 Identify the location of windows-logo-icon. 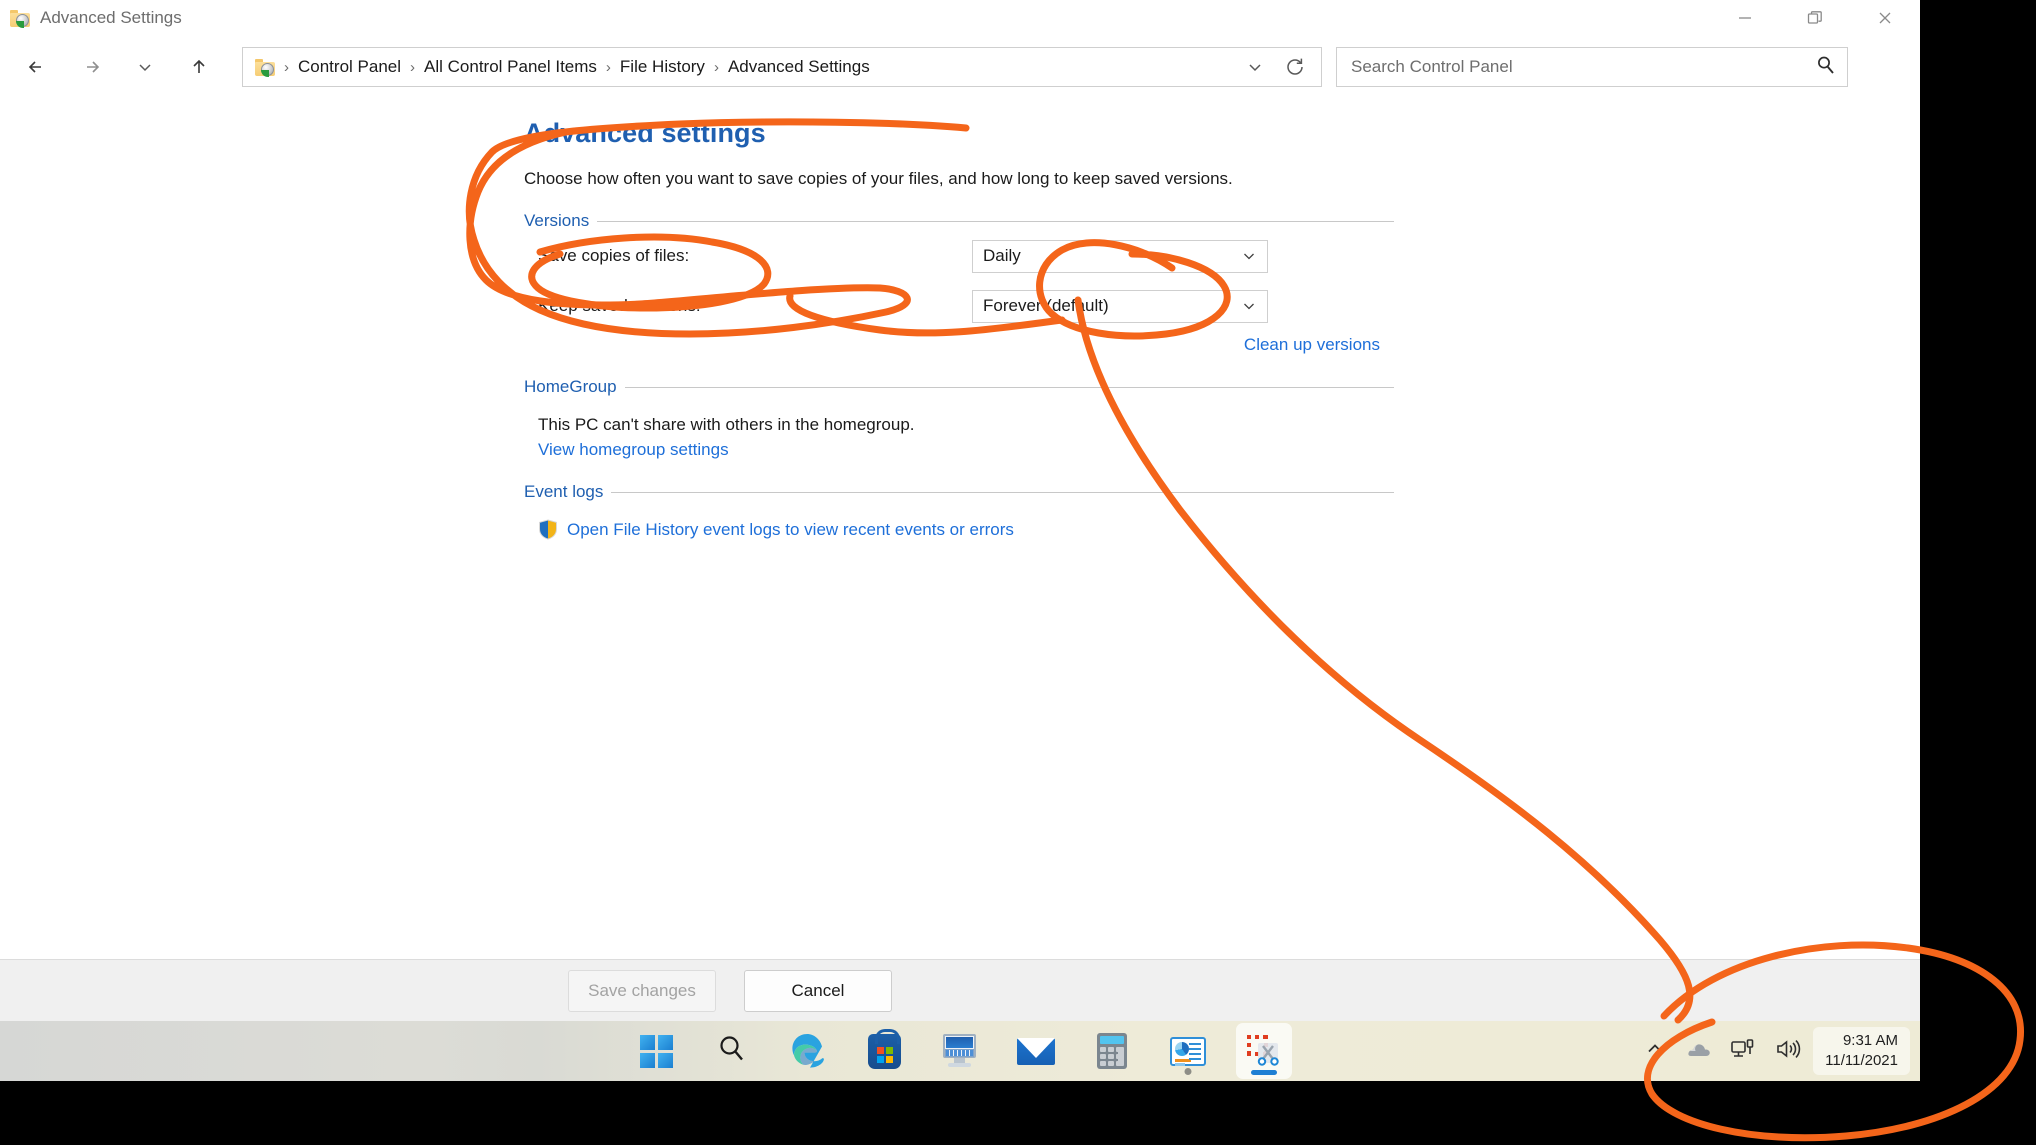
(656, 1051).